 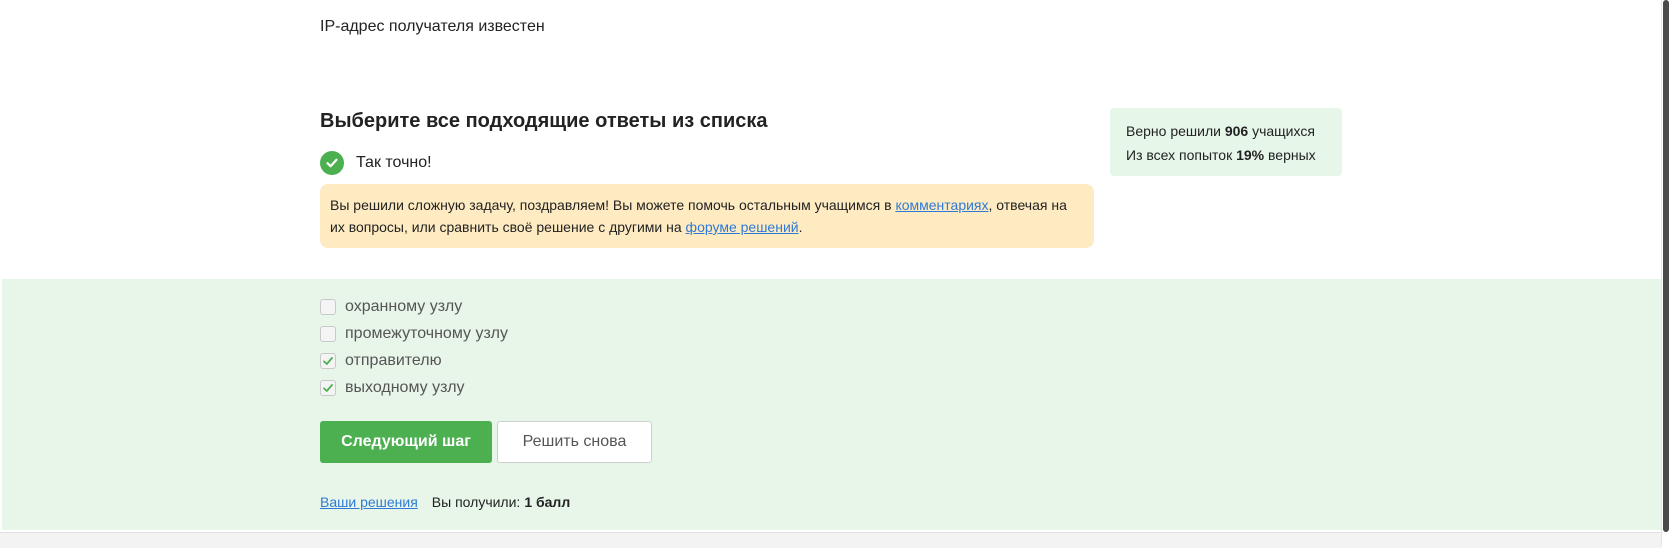 What do you see at coordinates (941, 205) in the screenshot?
I see `comments-link: комментариях` at bounding box center [941, 205].